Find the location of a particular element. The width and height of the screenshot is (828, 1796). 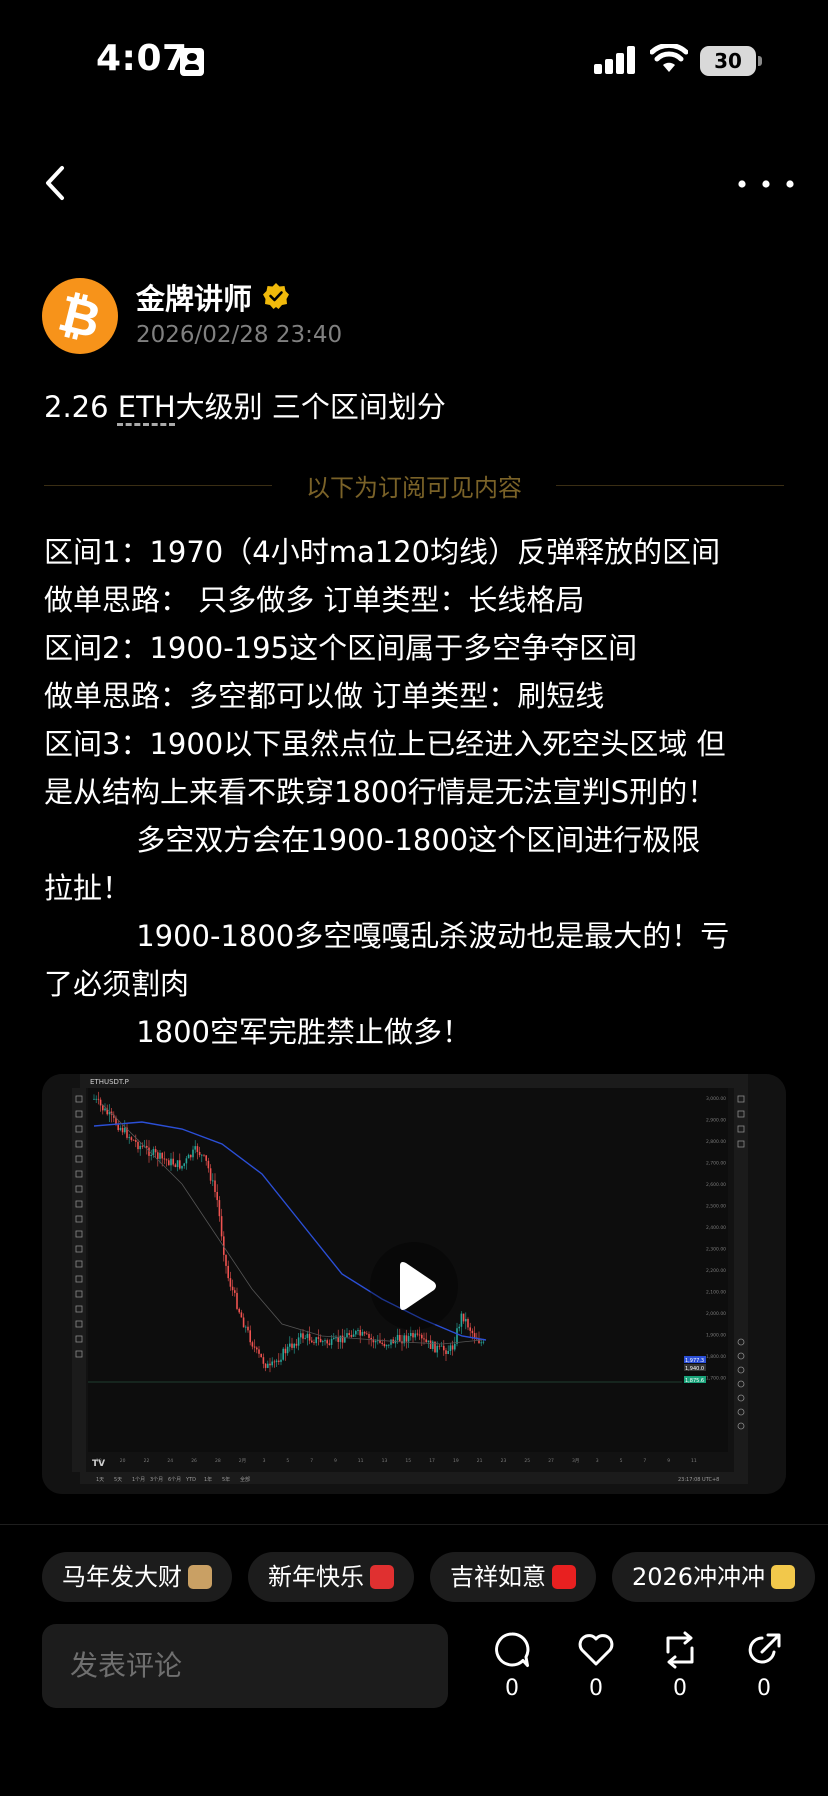

post-body-line: 1900-1800多空嘎嘎乱杀波动也是最大的！亏 is located at coordinates (387, 936).